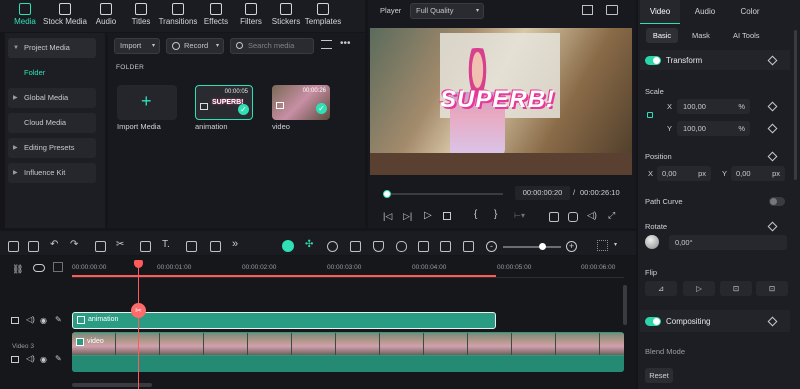 The width and height of the screenshot is (800, 389). What do you see at coordinates (625, 305) in the screenshot?
I see `timeline-vertical-scrollbar` at bounding box center [625, 305].